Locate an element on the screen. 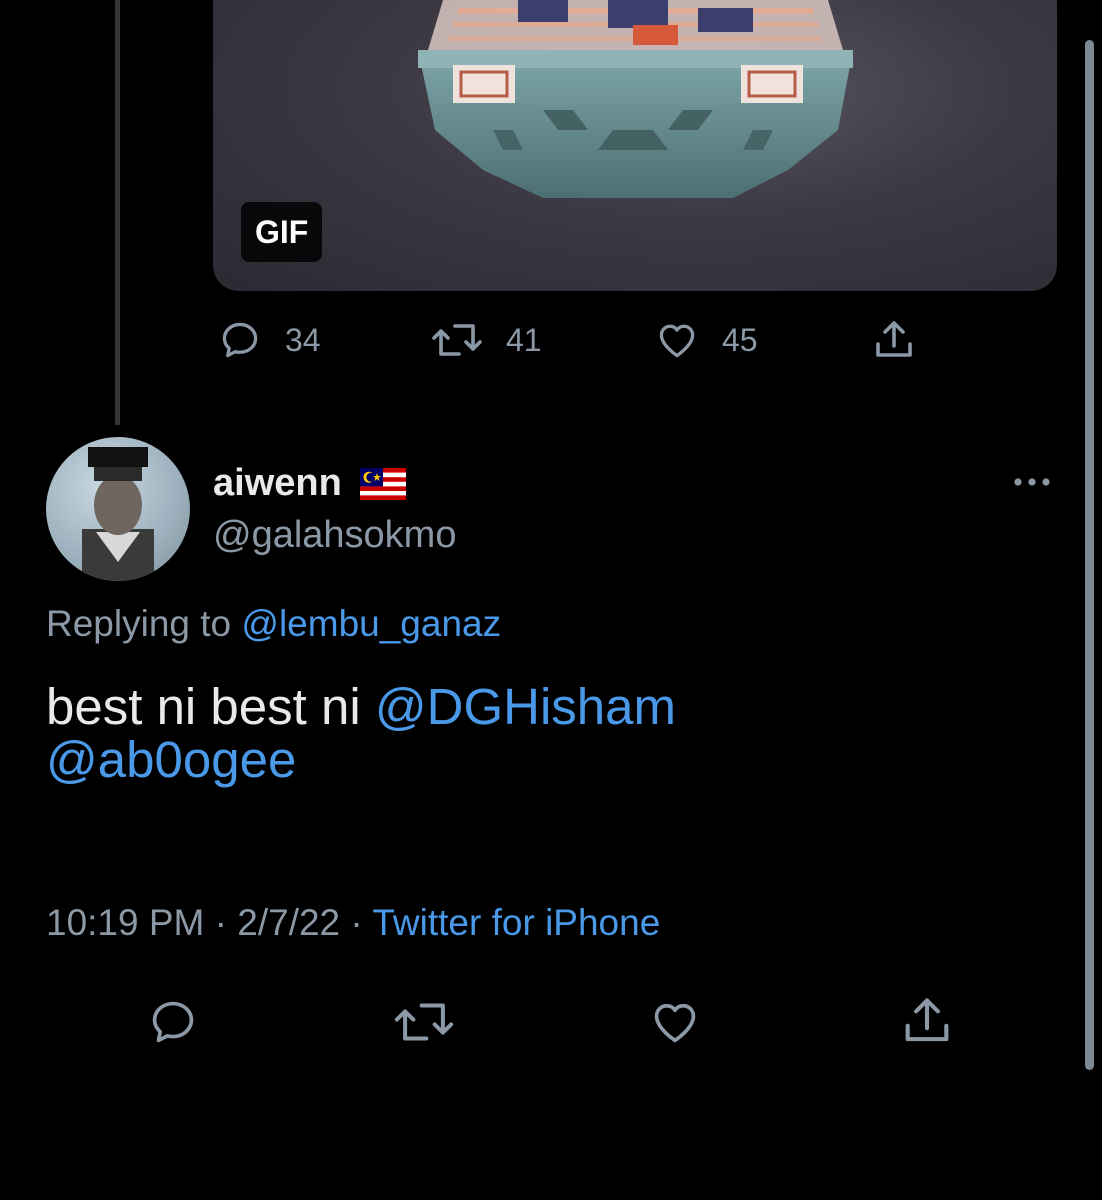 The height and width of the screenshot is (1200, 1102). tweet-text: best ni best ni @DGHisham @ab0ogee is located at coordinates (546, 733).